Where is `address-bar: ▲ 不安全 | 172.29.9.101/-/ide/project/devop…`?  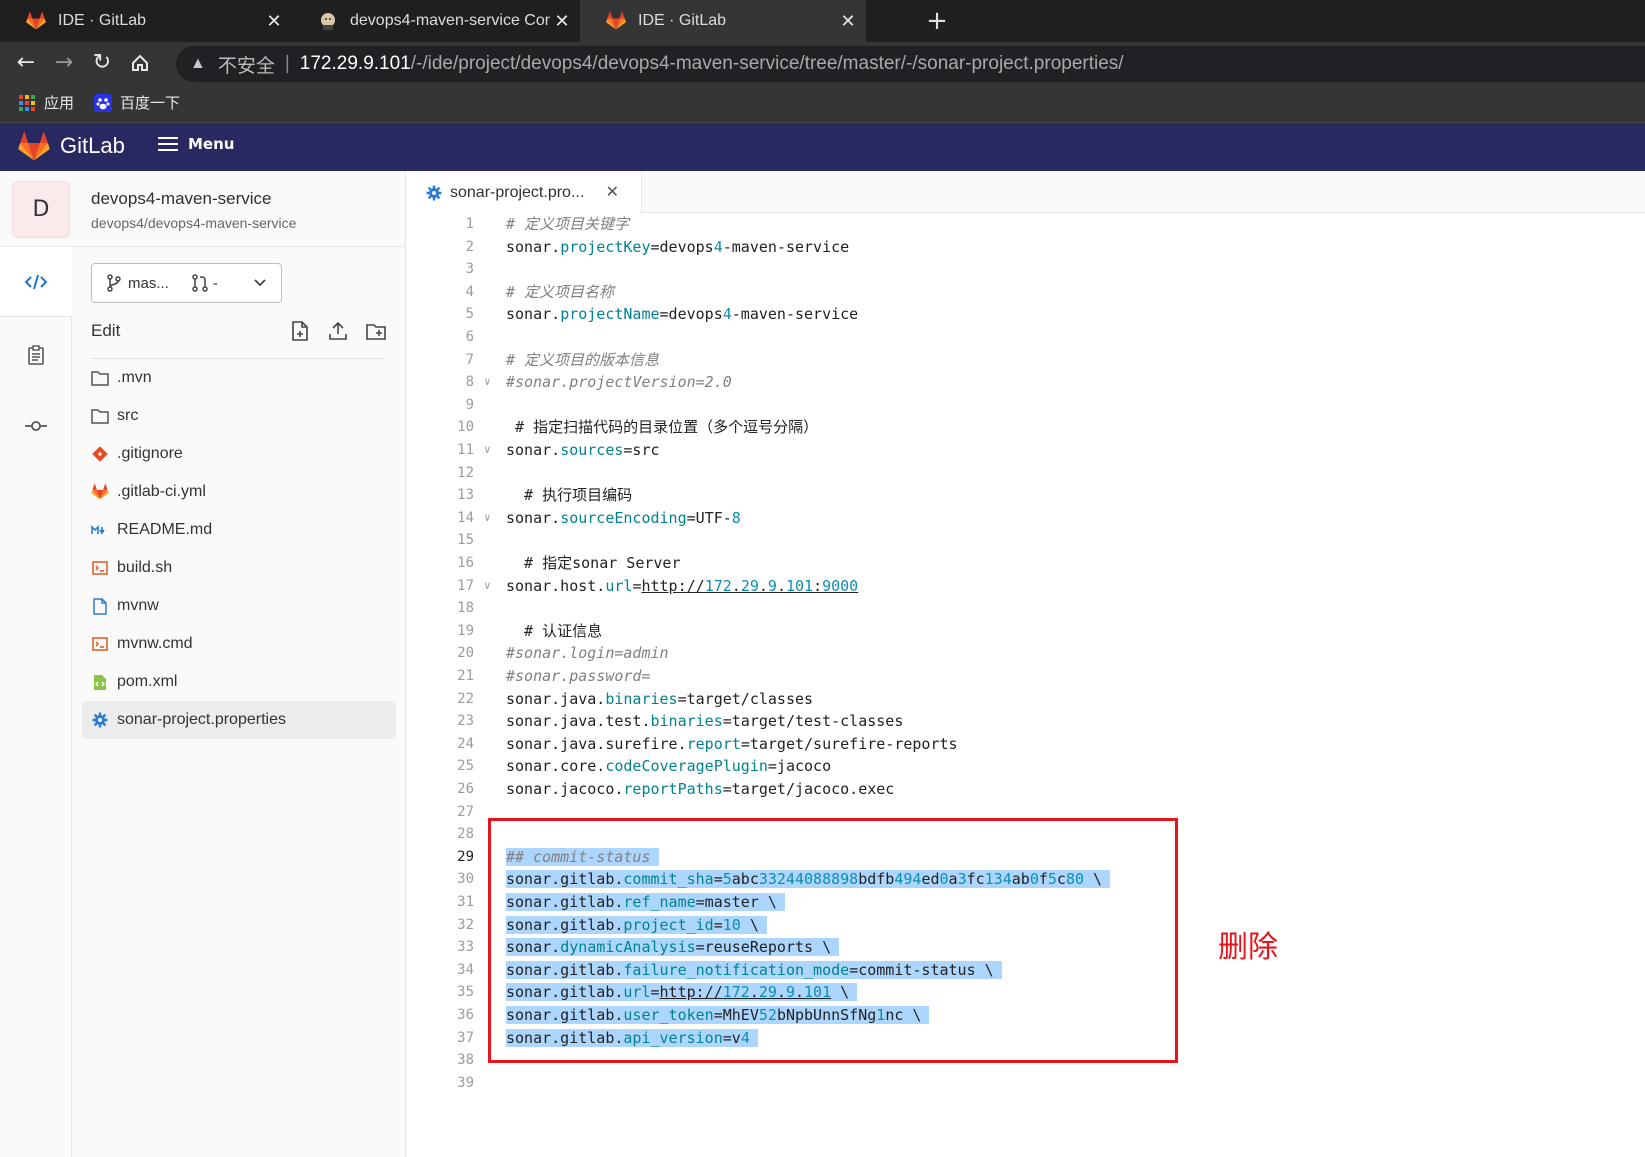 address-bar: ▲ 不安全 | 172.29.9.101/-/ide/project/devop… is located at coordinates (910, 64).